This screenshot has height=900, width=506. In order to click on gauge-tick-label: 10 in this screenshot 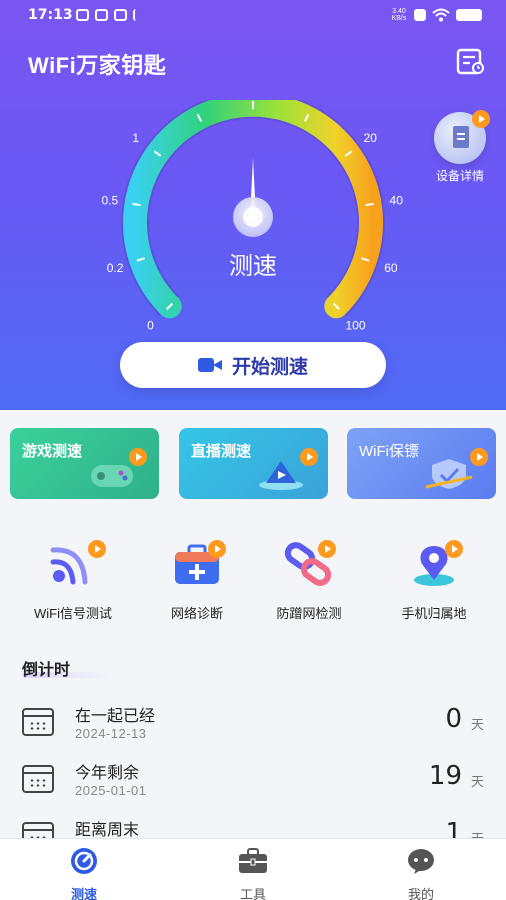, I will do `click(319, 100)`.